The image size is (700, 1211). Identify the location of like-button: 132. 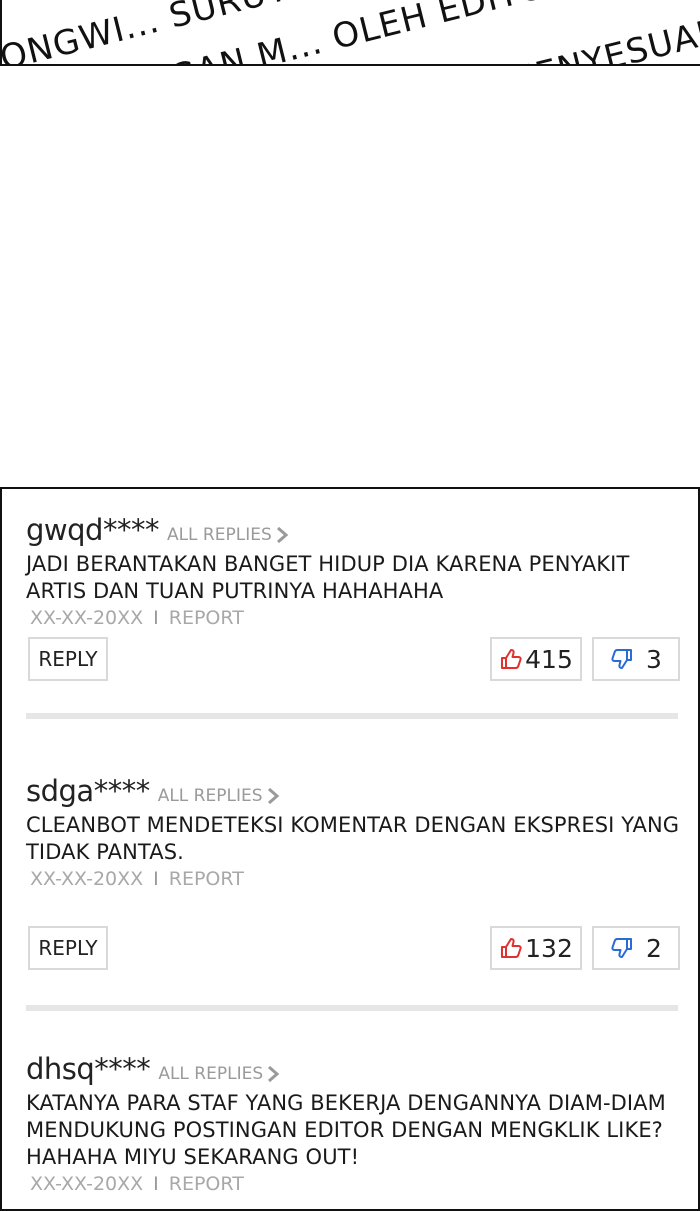
(536, 948).